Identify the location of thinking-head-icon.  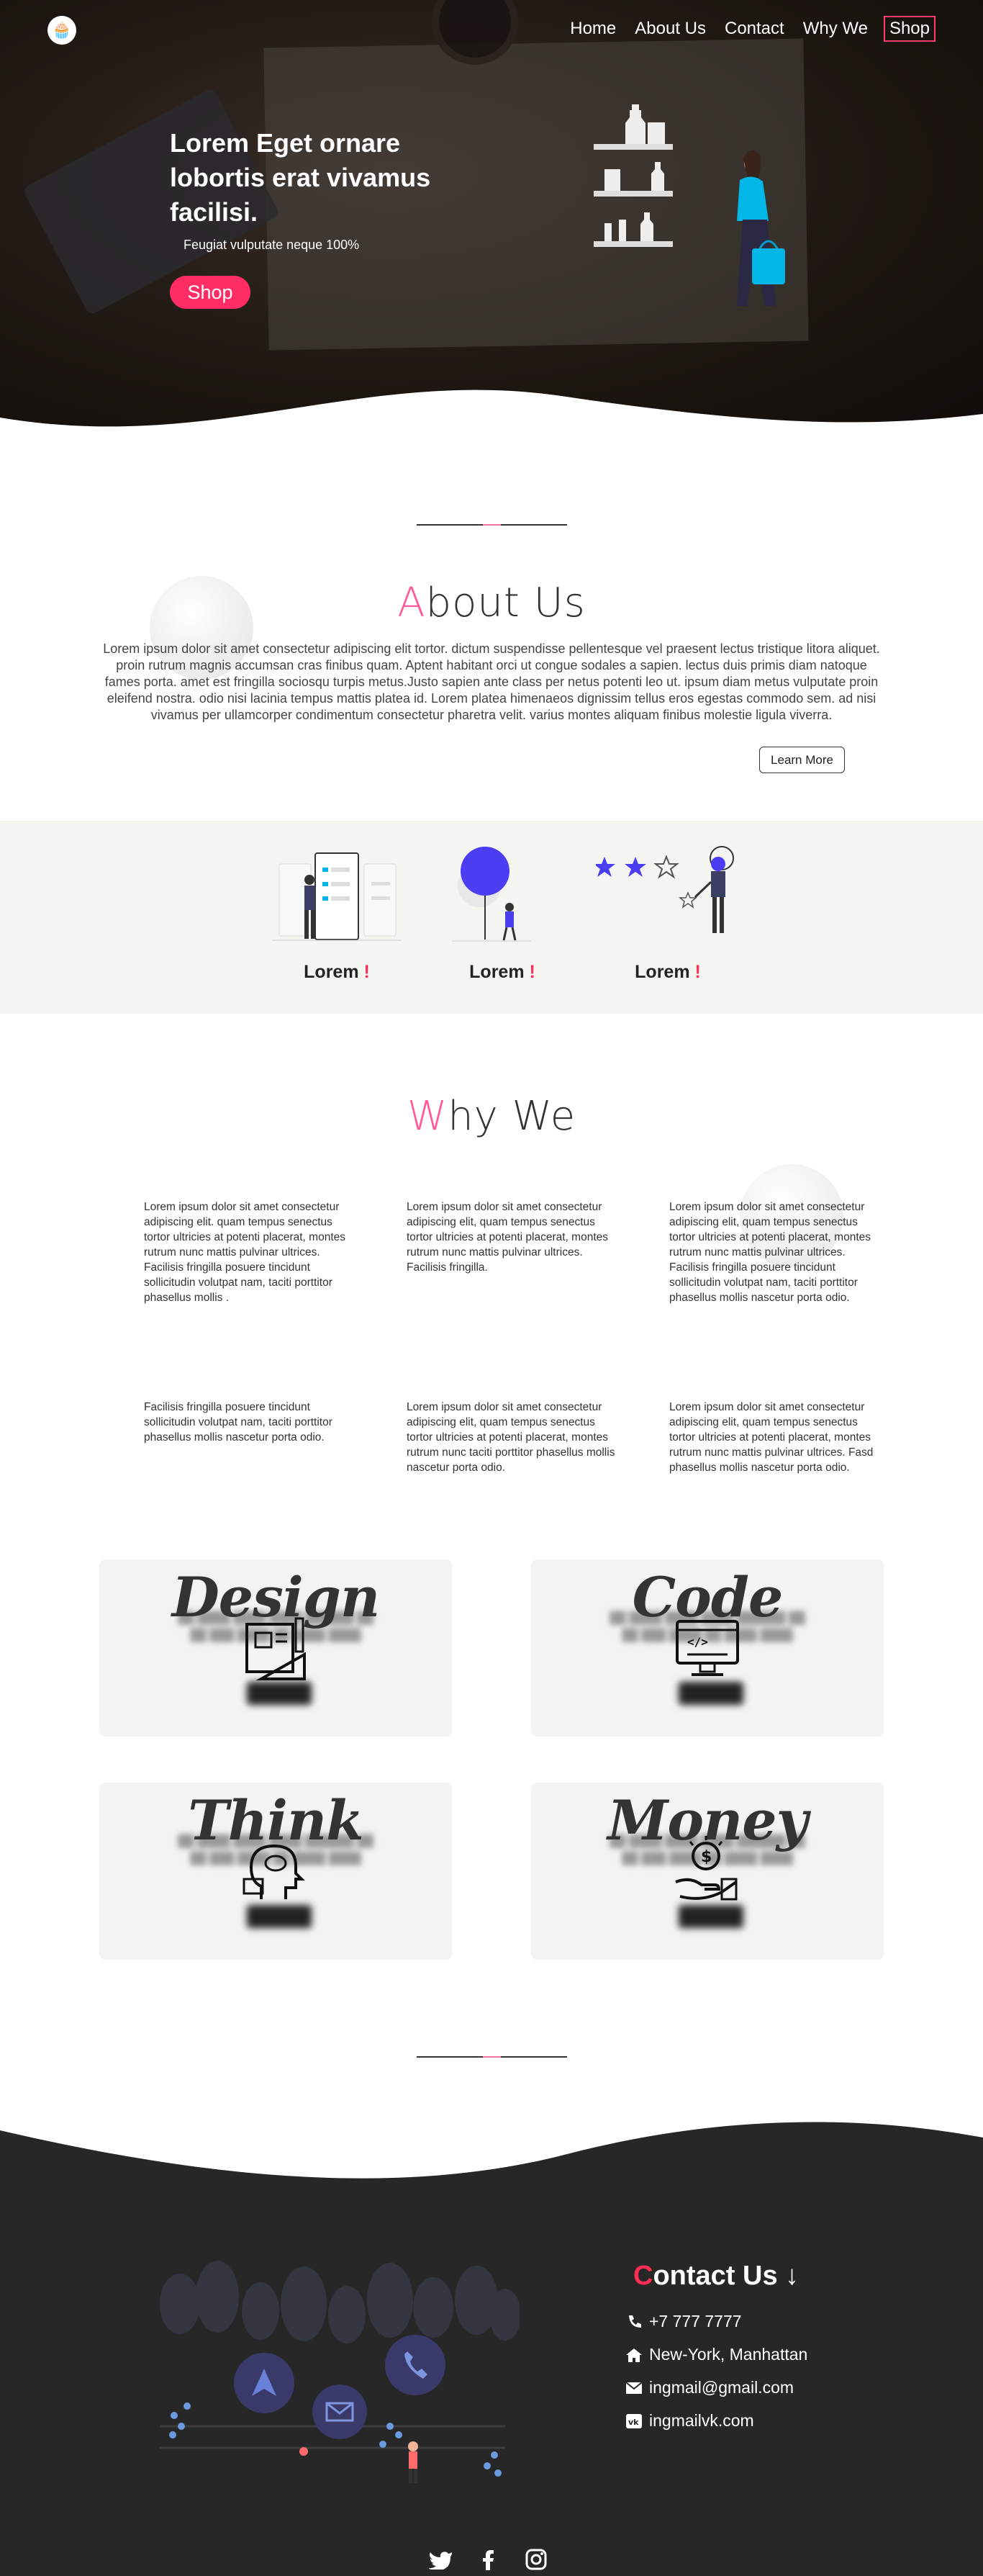
(274, 1872).